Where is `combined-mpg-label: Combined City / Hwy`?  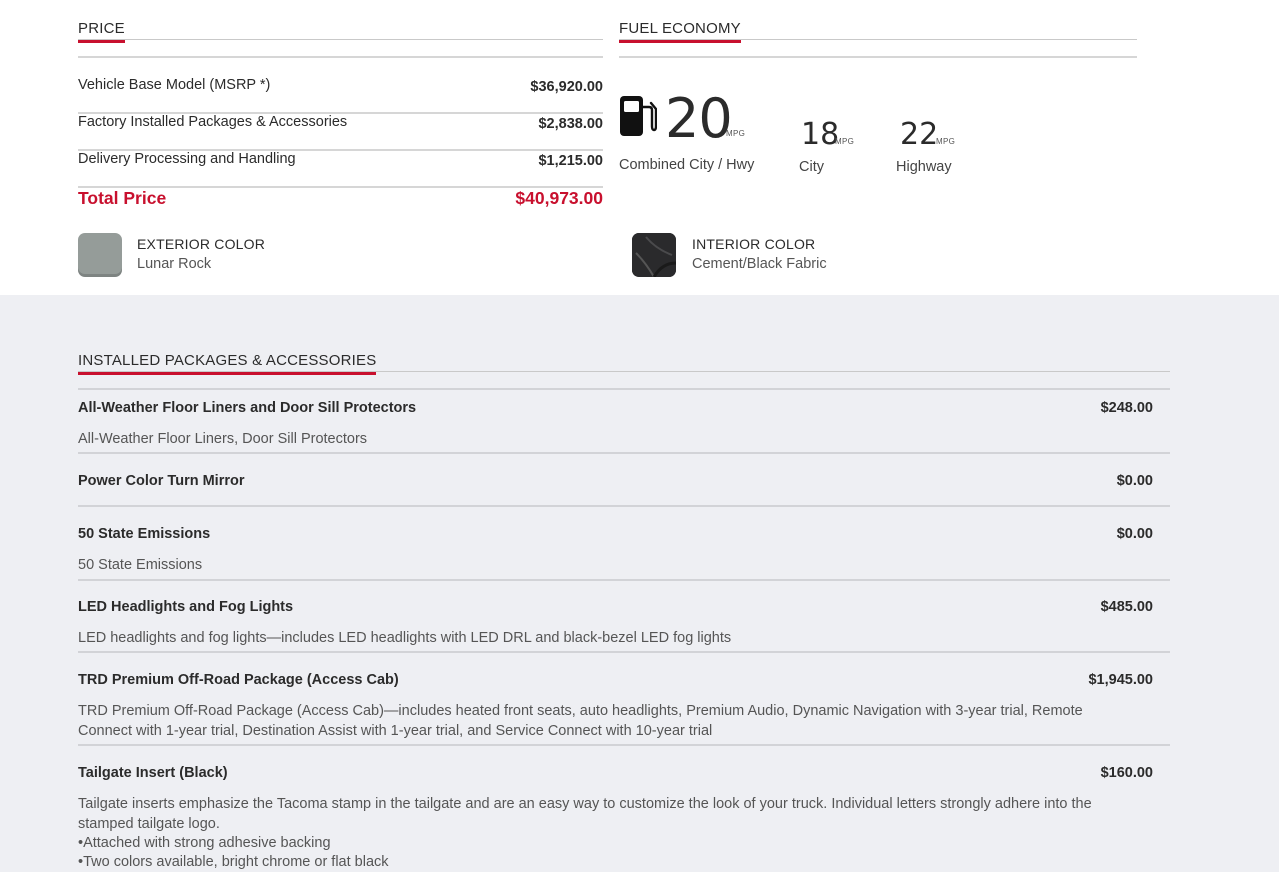 combined-mpg-label: Combined City / Hwy is located at coordinates (687, 165).